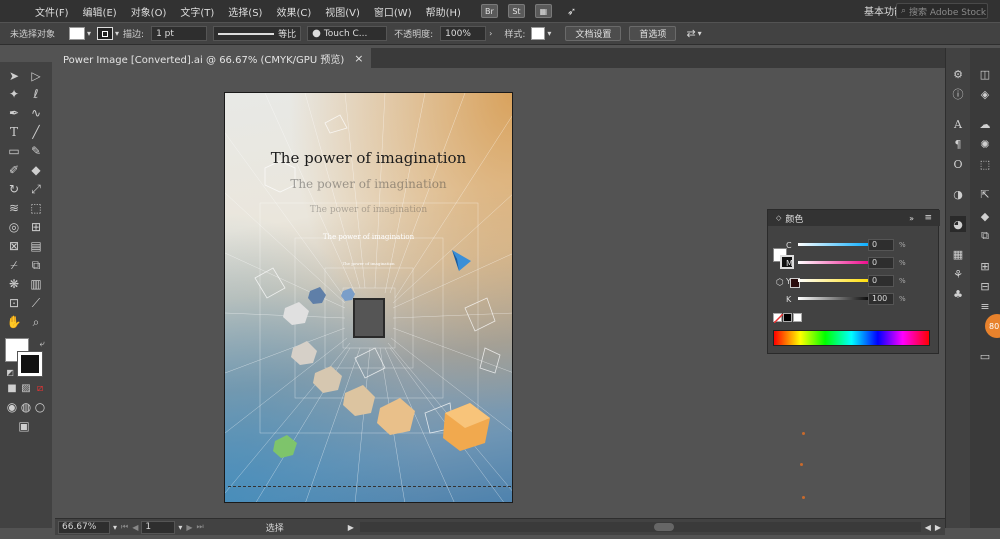 The width and height of the screenshot is (1000, 539). I want to click on scale-tool-icon: ⤢, so click(36, 189).